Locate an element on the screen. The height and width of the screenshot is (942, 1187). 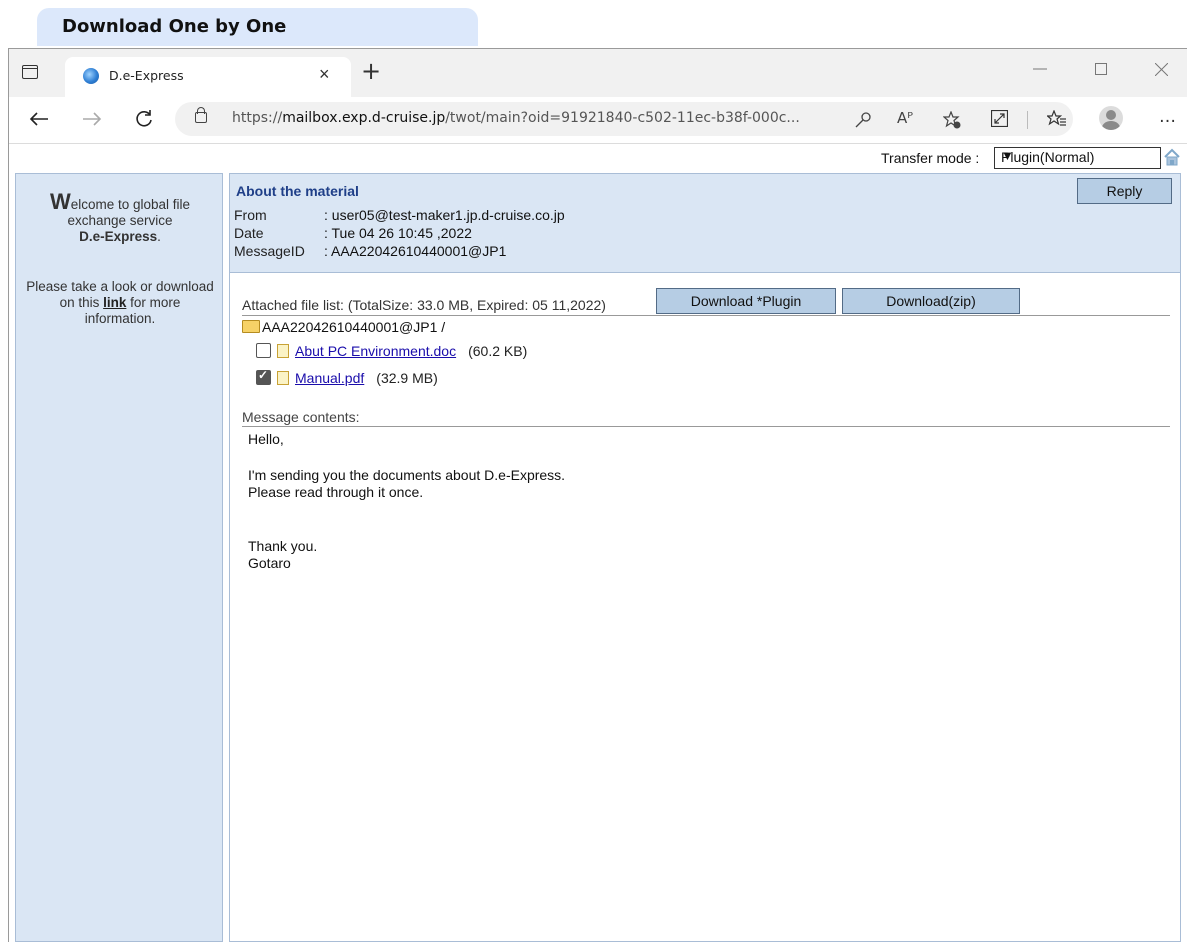
message-body-line: Gotaro is located at coordinates (269, 563).